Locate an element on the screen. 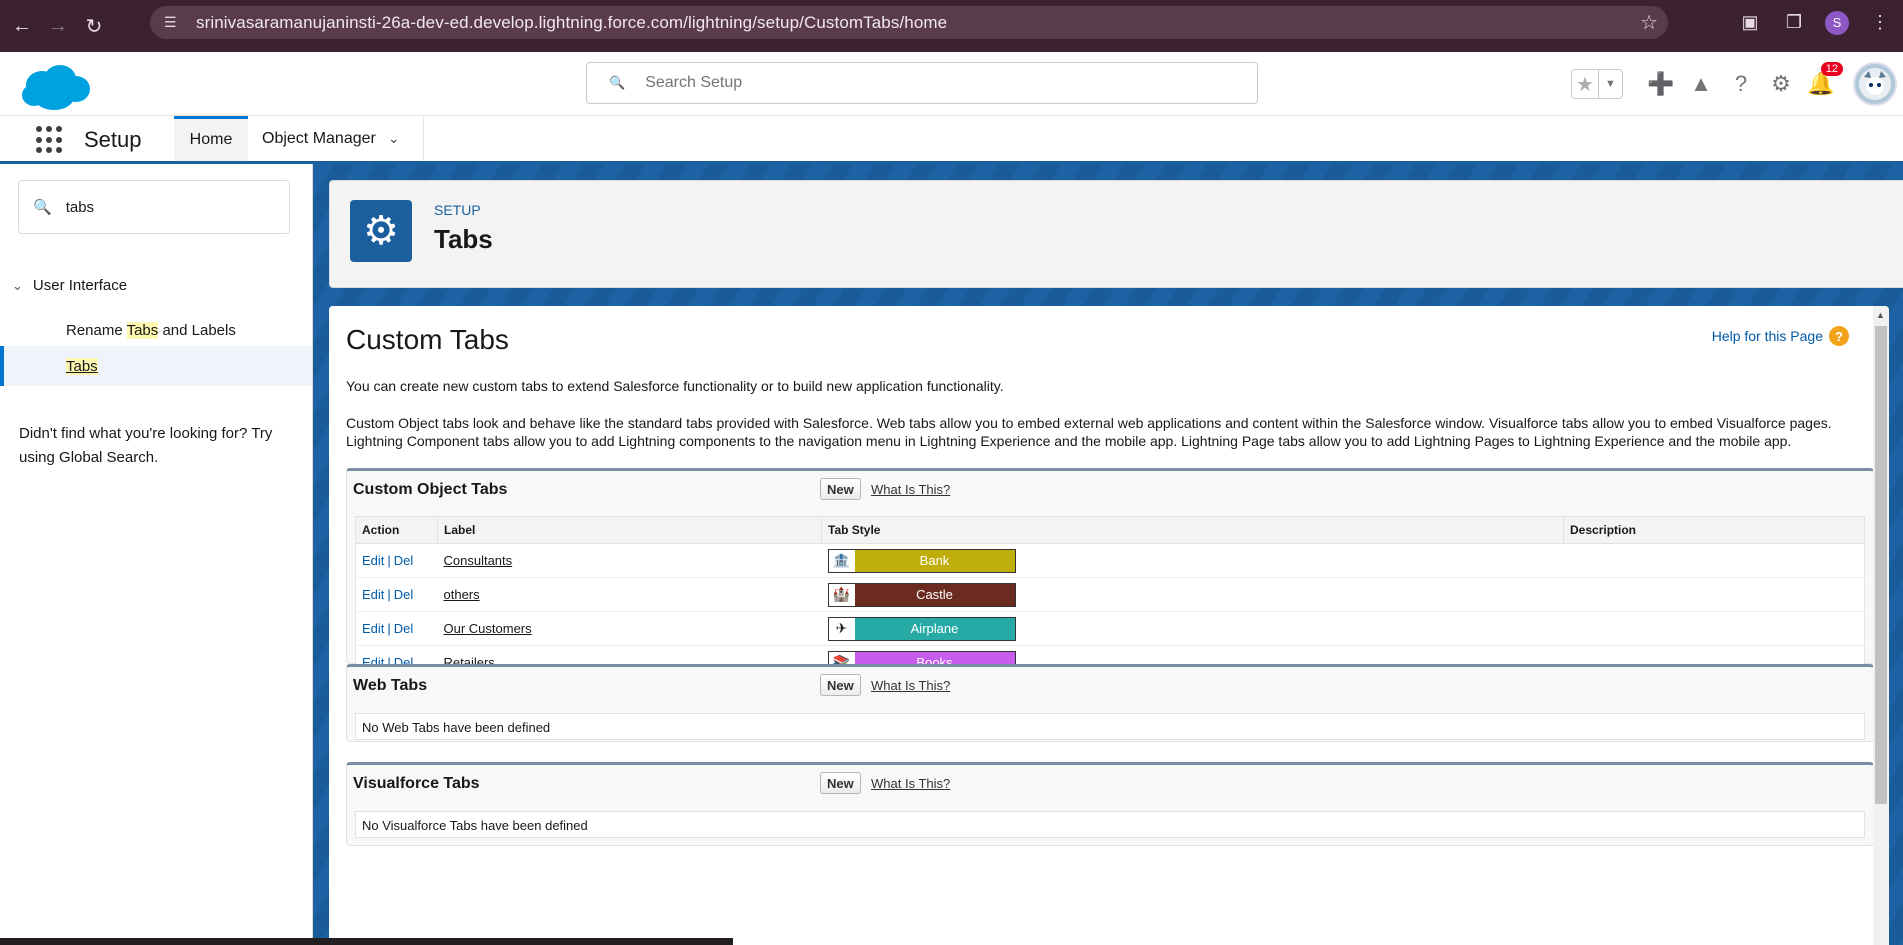 The width and height of the screenshot is (1903, 945). content-title: Custom Tabs is located at coordinates (427, 339).